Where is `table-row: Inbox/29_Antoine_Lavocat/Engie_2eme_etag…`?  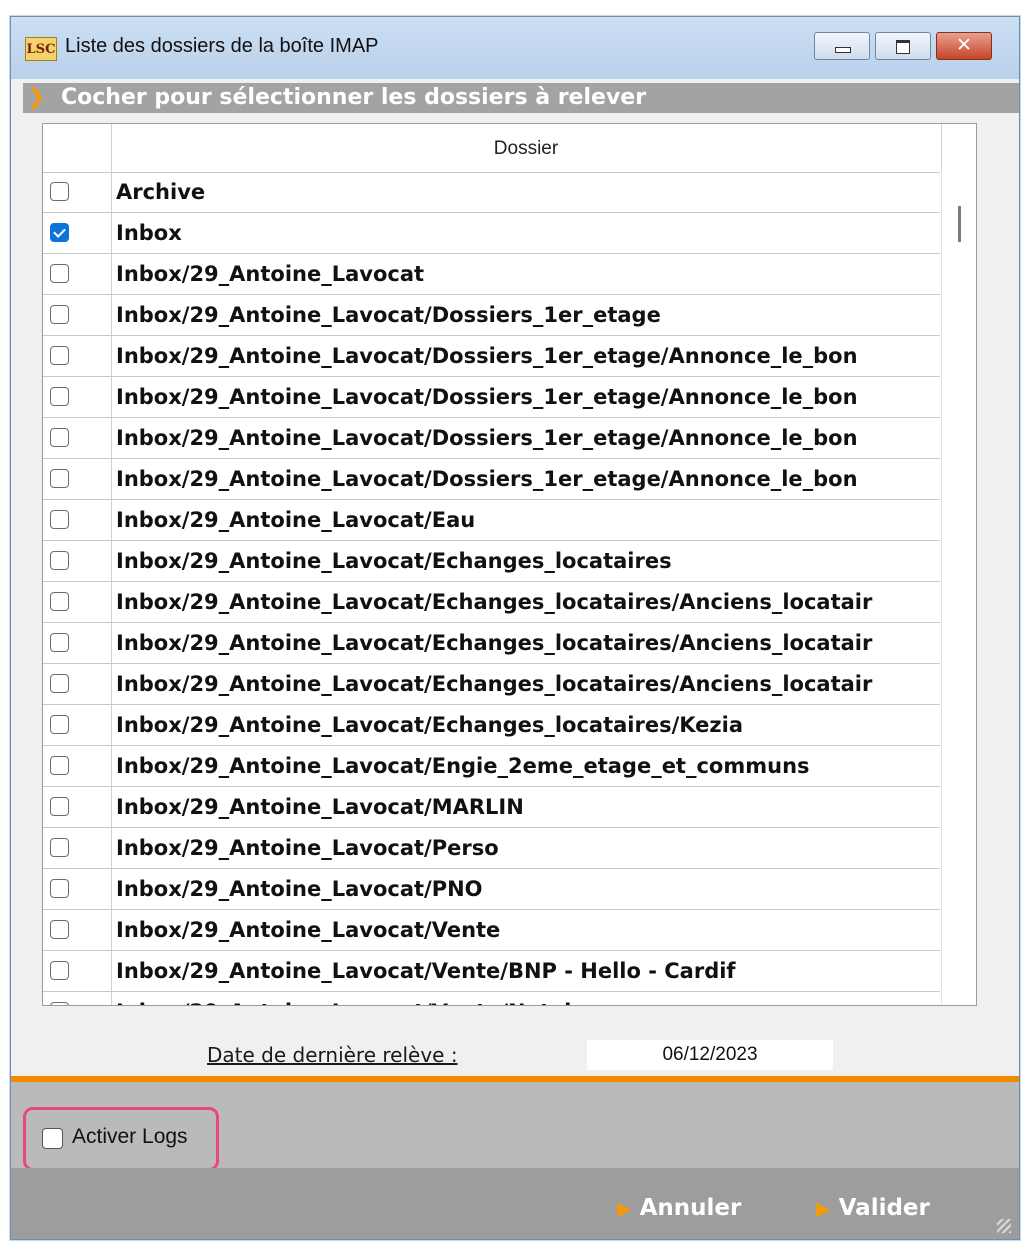 table-row: Inbox/29_Antoine_Lavocat/Engie_2eme_etag… is located at coordinates (491, 766).